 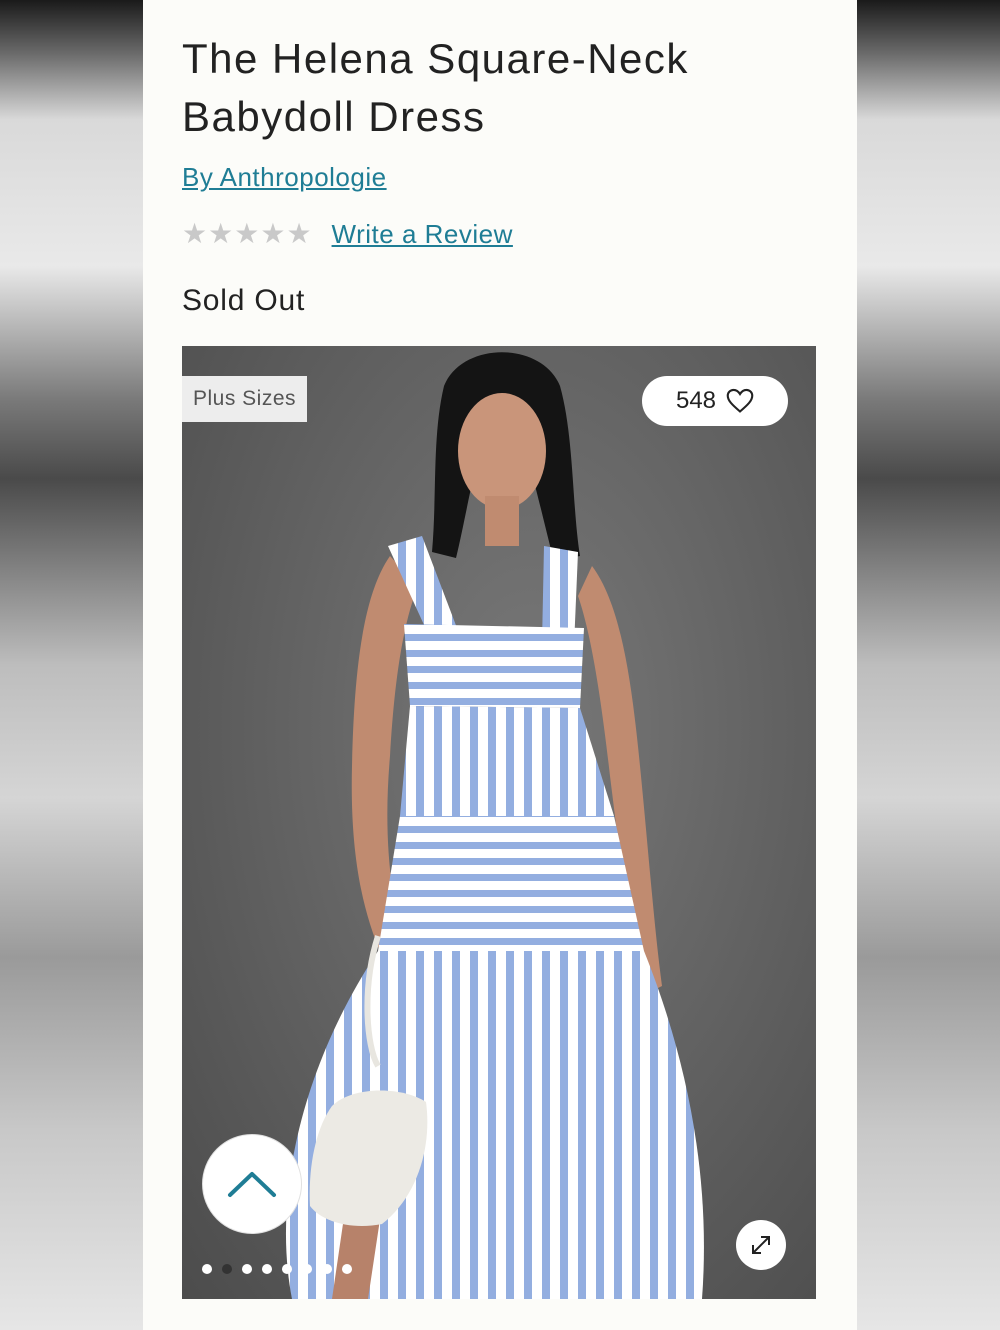 What do you see at coordinates (244, 399) in the screenshot?
I see `plus-sizes-badge: Plus Sizes` at bounding box center [244, 399].